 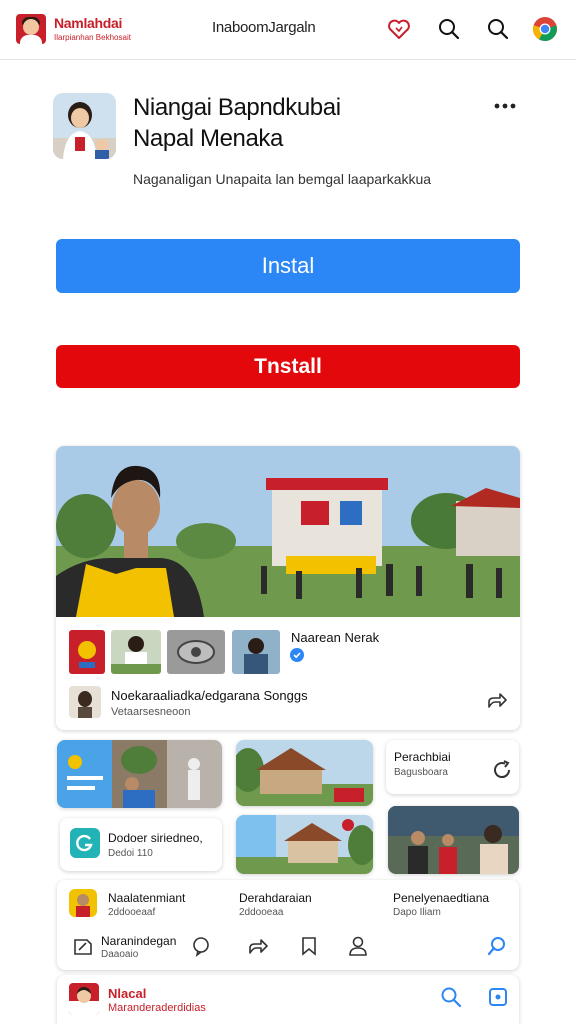 I want to click on app-badge-icon, so click(x=85, y=843).